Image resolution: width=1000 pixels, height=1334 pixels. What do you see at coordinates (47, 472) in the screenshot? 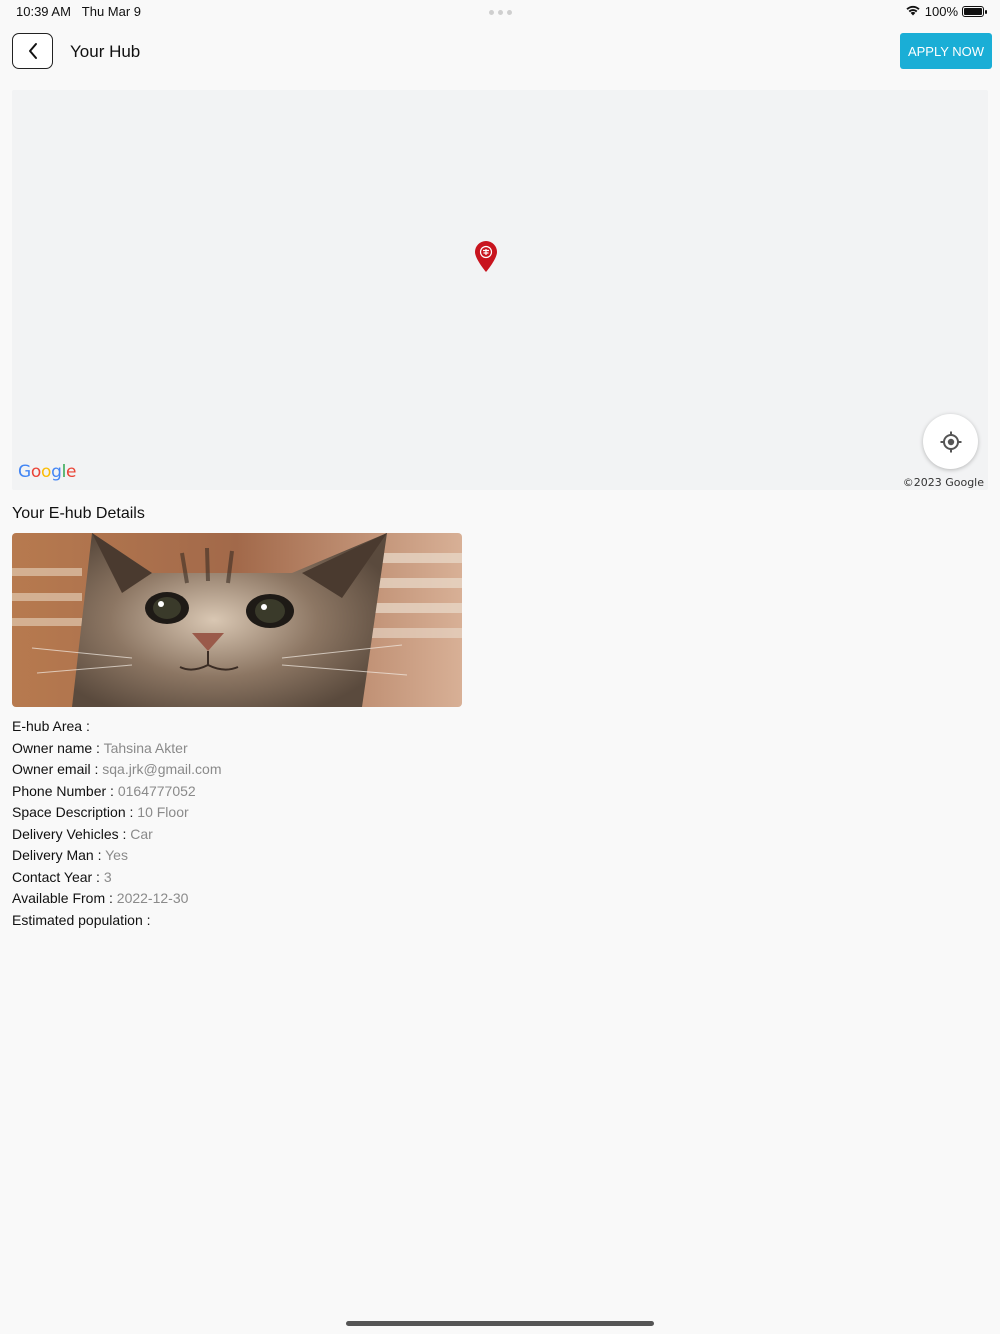
I see `google-logo: Google` at bounding box center [47, 472].